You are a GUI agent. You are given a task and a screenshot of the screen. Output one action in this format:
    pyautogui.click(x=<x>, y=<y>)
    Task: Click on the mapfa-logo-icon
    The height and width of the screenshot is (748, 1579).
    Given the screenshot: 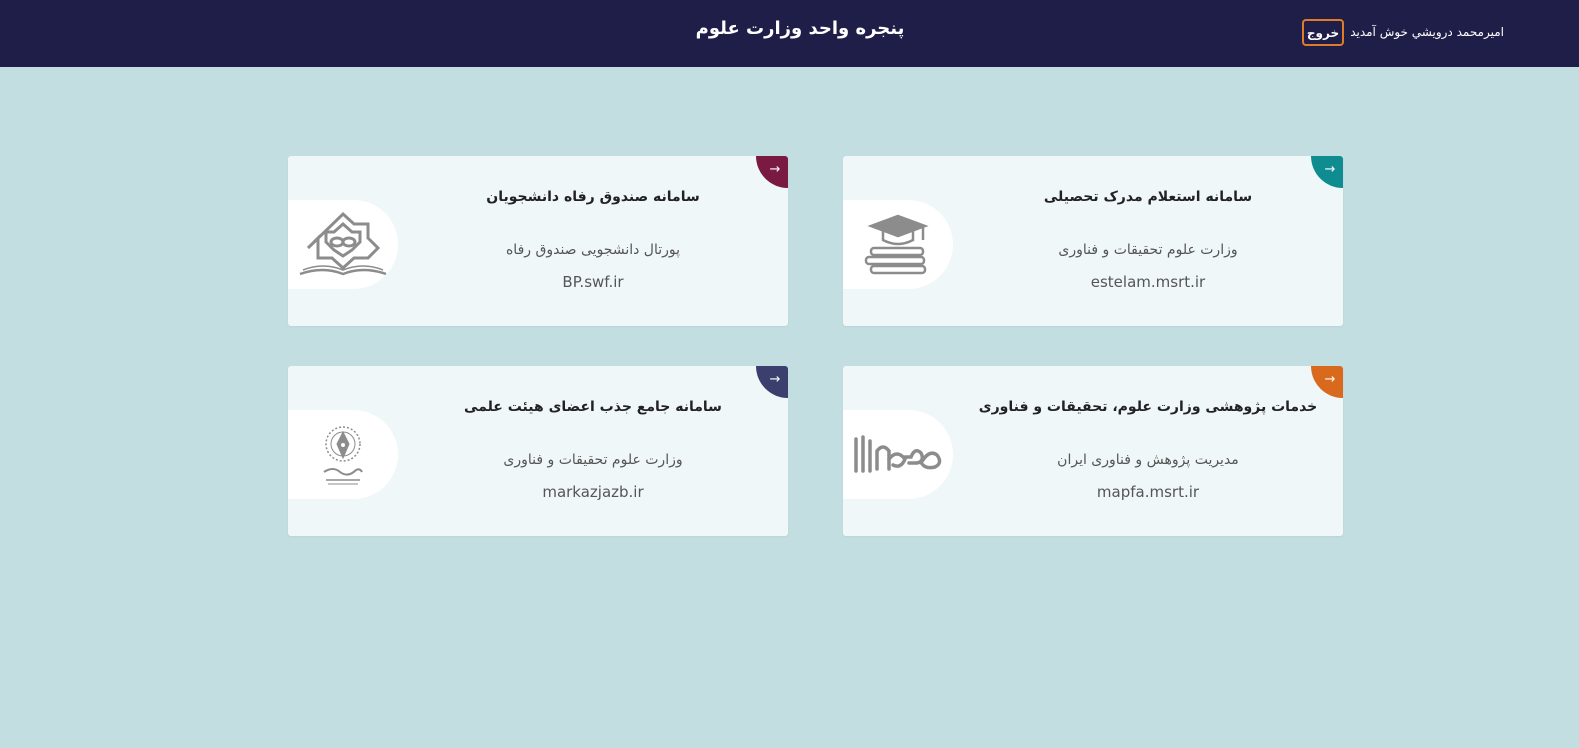 What is the action you would take?
    pyautogui.click(x=898, y=453)
    